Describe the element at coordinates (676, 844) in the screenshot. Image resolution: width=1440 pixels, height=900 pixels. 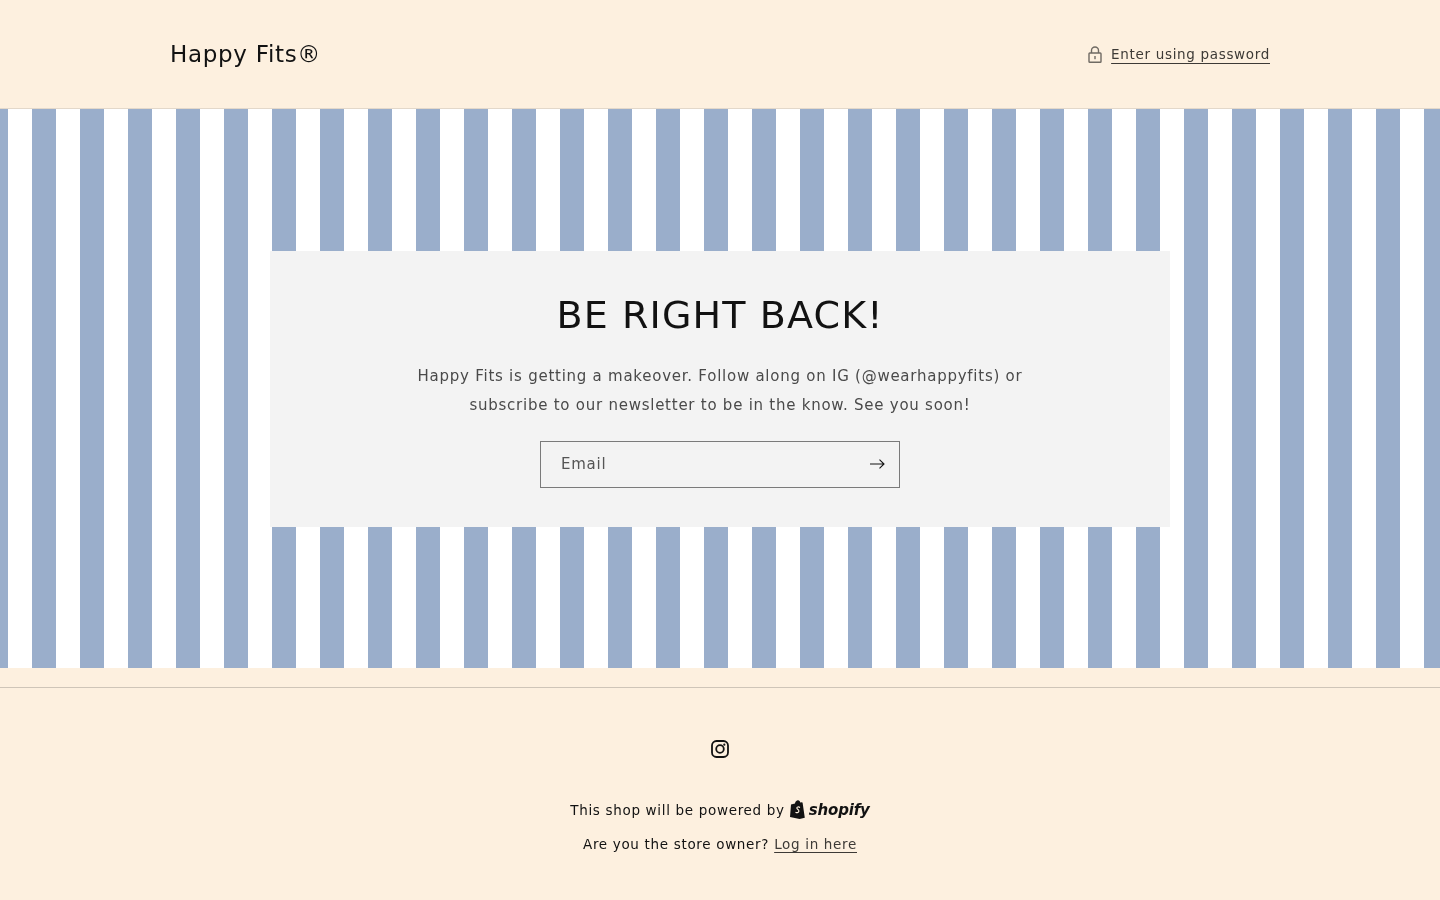
I see `owner-question: Are you the store owner?` at that location.